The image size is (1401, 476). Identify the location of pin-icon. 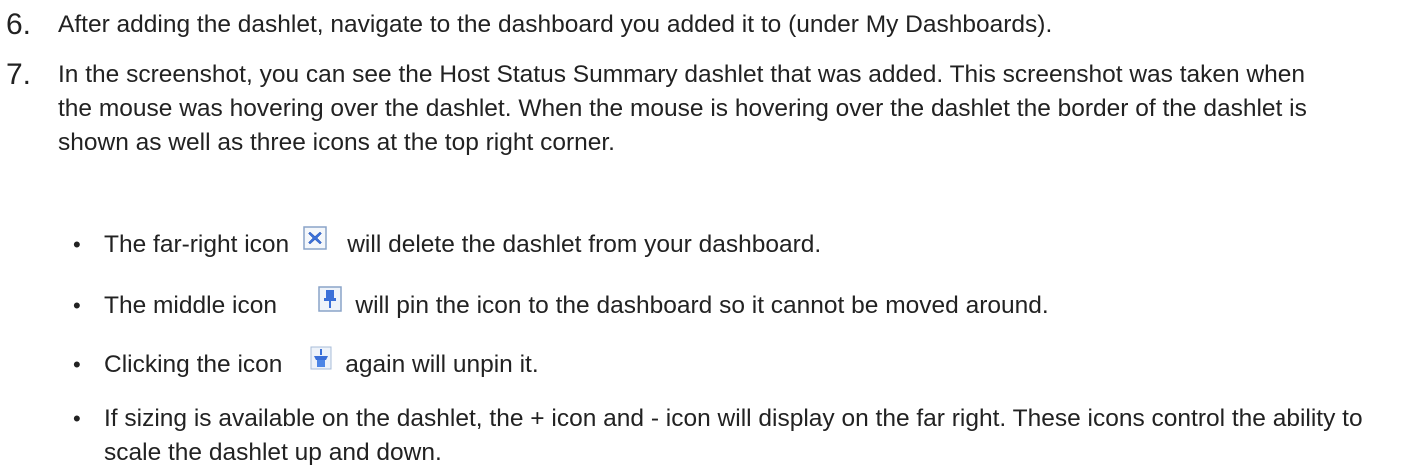
(330, 303).